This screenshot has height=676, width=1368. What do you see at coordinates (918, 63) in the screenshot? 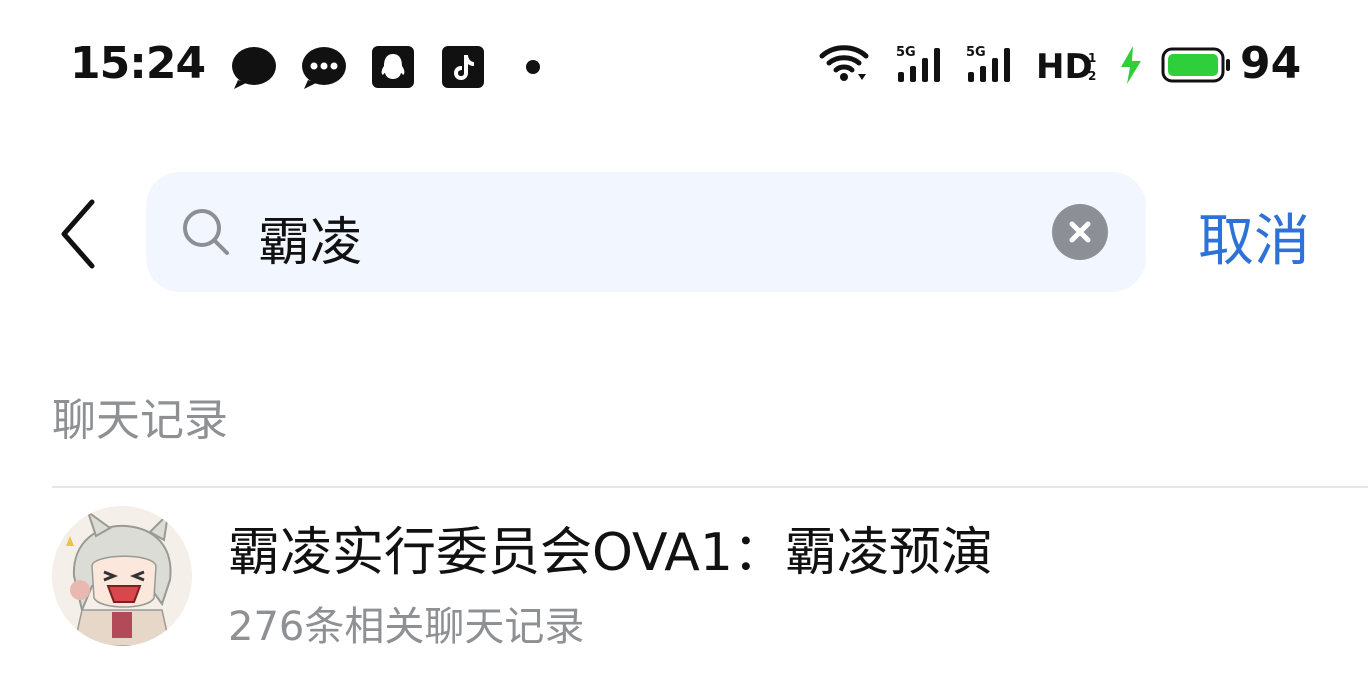
I see `signal-5g-icon-1: 5G` at bounding box center [918, 63].